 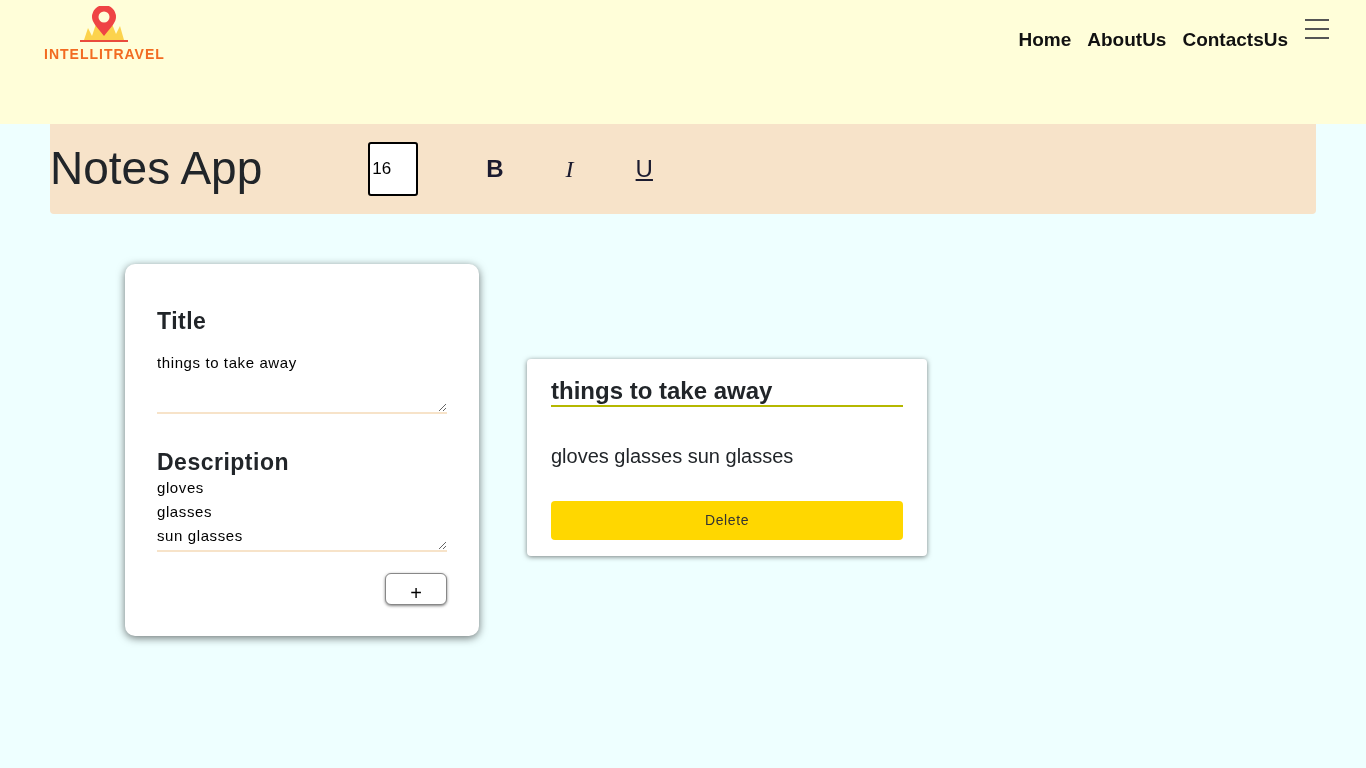 I want to click on delete-button: Delete, so click(x=727, y=520).